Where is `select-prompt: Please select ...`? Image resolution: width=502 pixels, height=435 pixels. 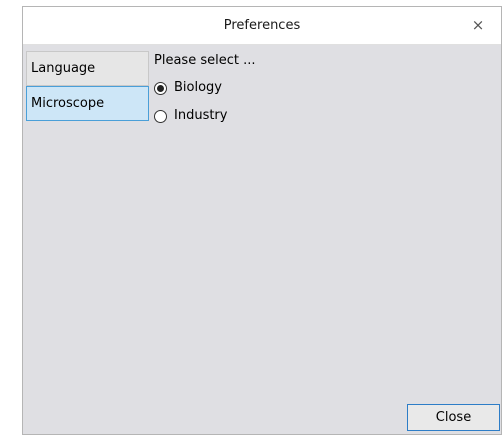
select-prompt: Please select ... is located at coordinates (205, 60).